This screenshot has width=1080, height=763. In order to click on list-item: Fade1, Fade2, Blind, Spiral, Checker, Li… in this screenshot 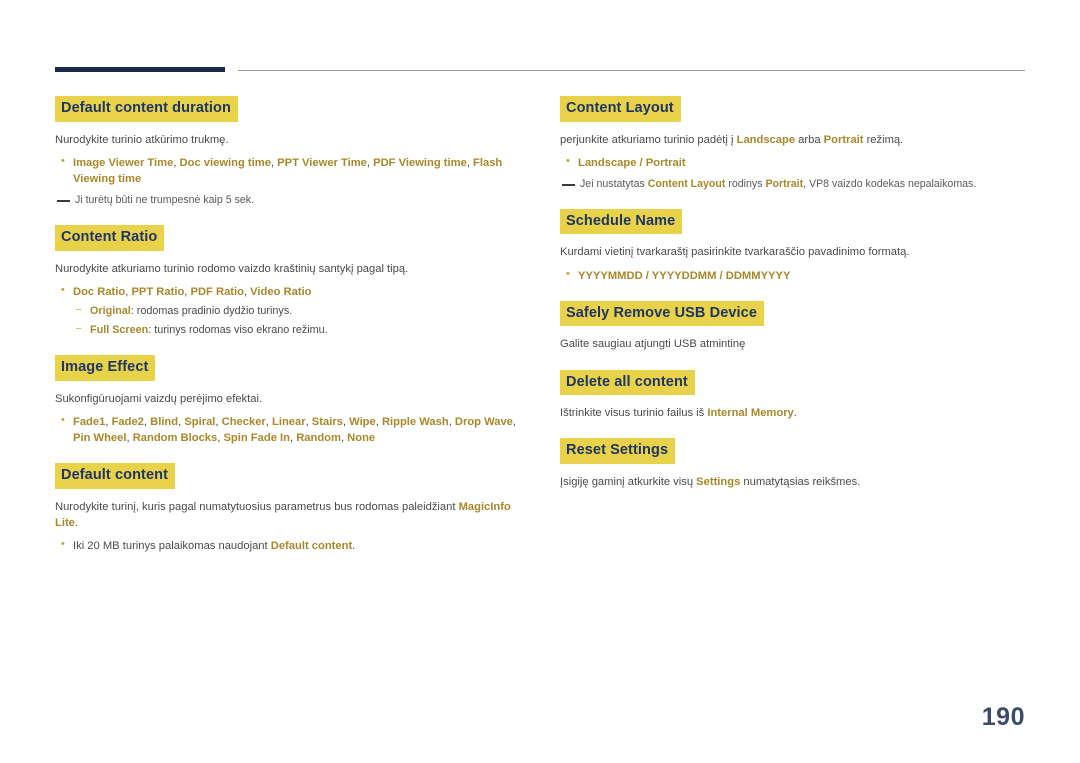, I will do `click(290, 429)`.